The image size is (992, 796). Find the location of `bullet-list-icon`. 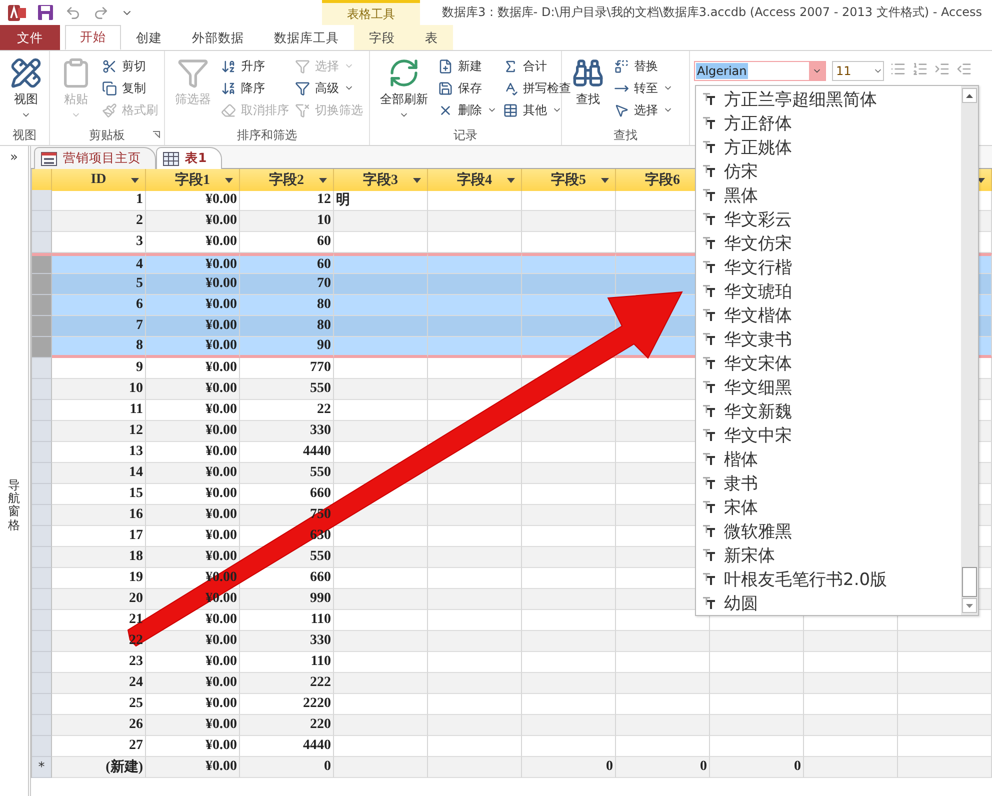

bullet-list-icon is located at coordinates (898, 69).